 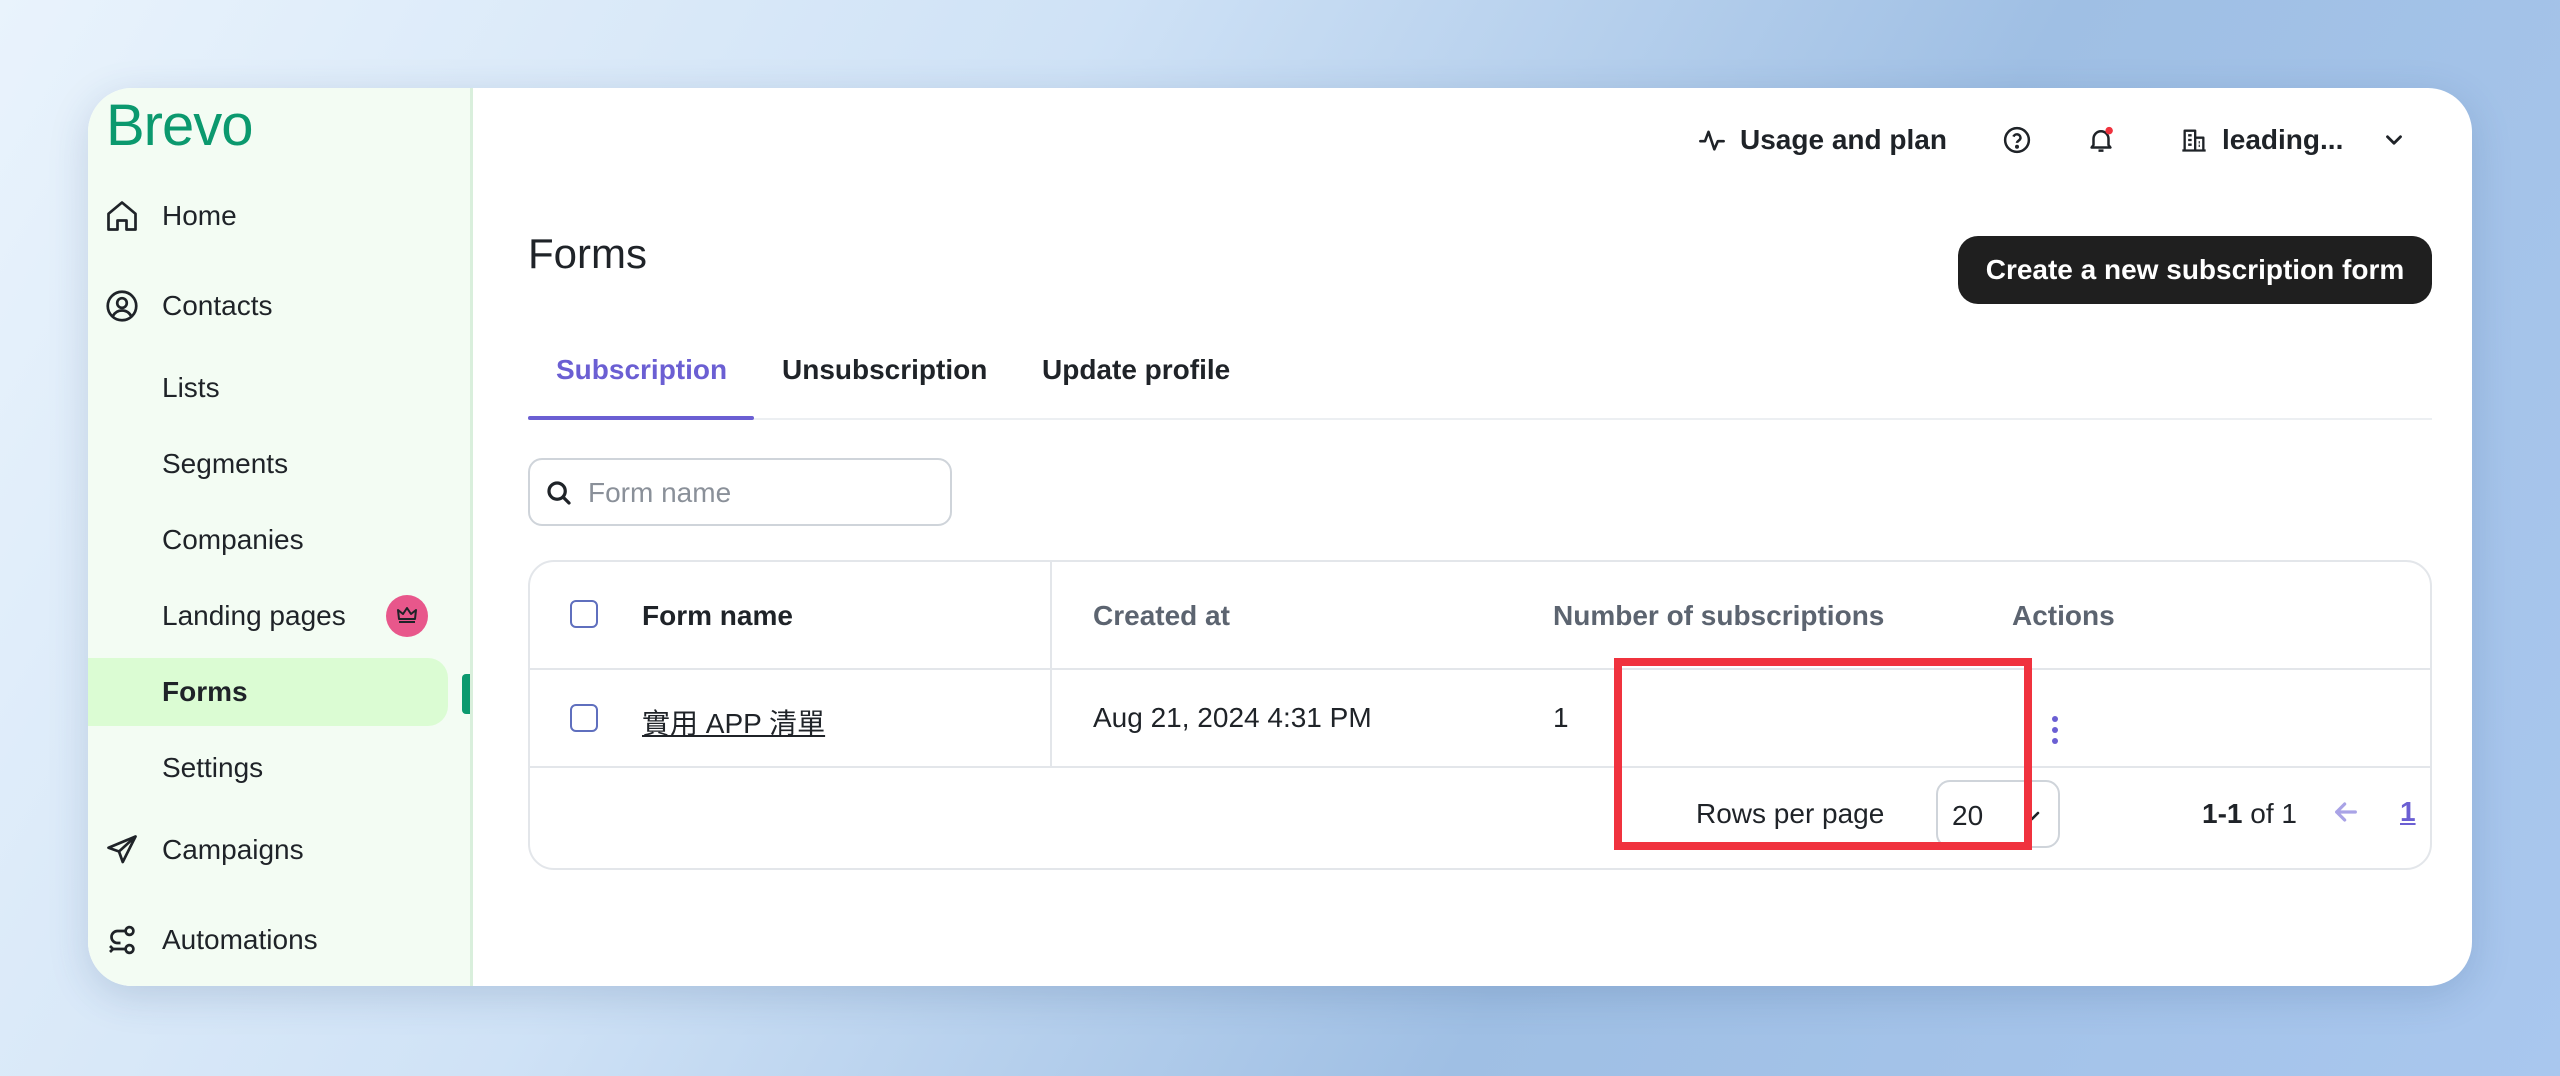 I want to click on sidebar-item-label: Automations, so click(x=240, y=939).